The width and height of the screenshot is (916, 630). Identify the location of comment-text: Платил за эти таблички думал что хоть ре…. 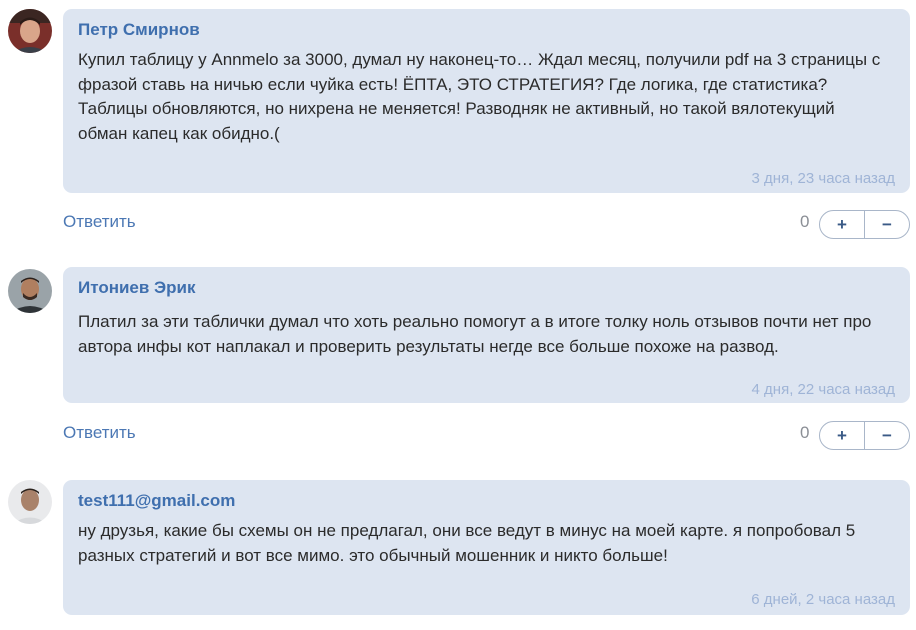
(475, 334).